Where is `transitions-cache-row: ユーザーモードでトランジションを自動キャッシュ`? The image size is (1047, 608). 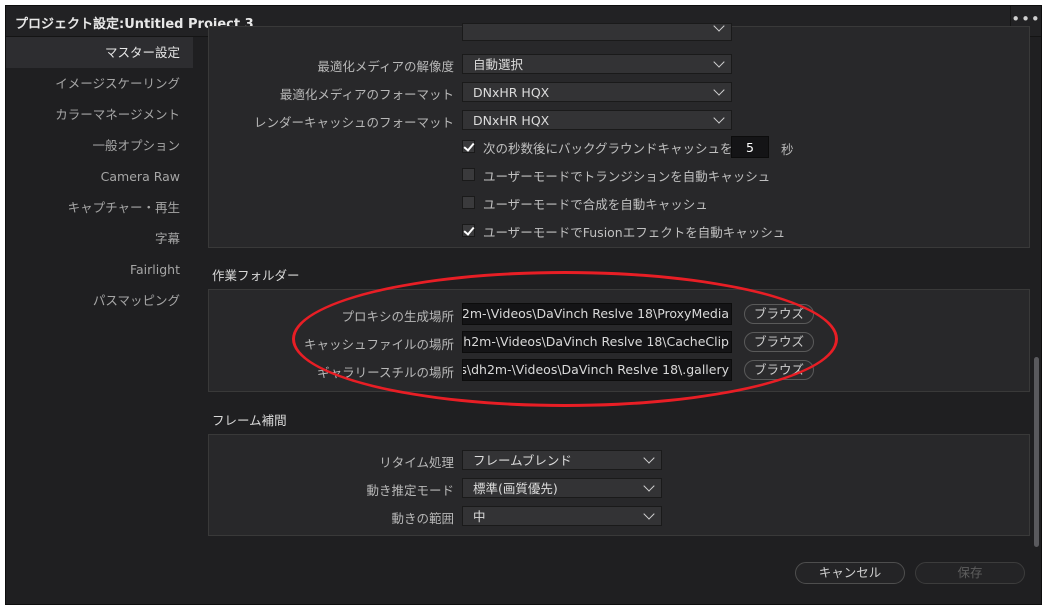 transitions-cache-row: ユーザーモードでトランジションを自動キャッシュ is located at coordinates (742, 175).